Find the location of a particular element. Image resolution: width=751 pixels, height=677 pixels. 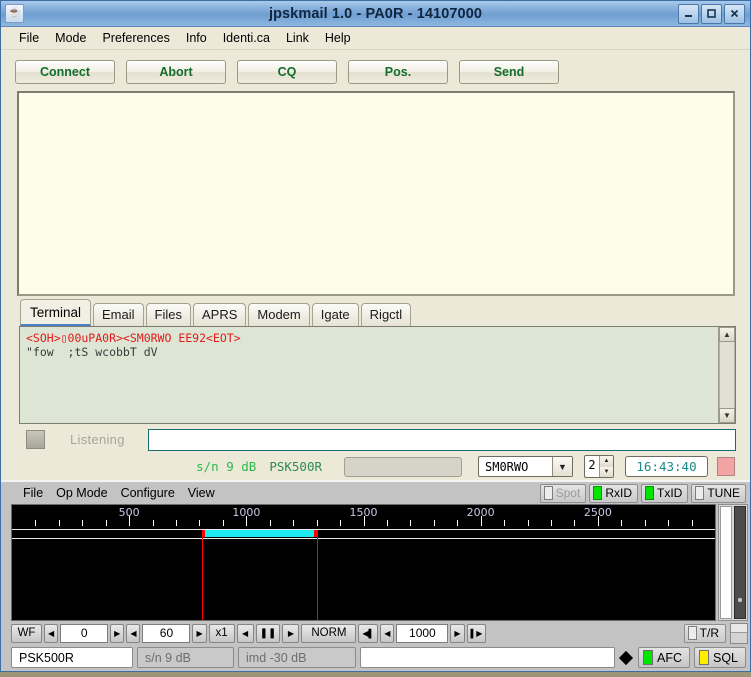

terminal-line-1: <SOH>▯00uPA0R><SM0RWO EE92<EOT> is located at coordinates (133, 338).